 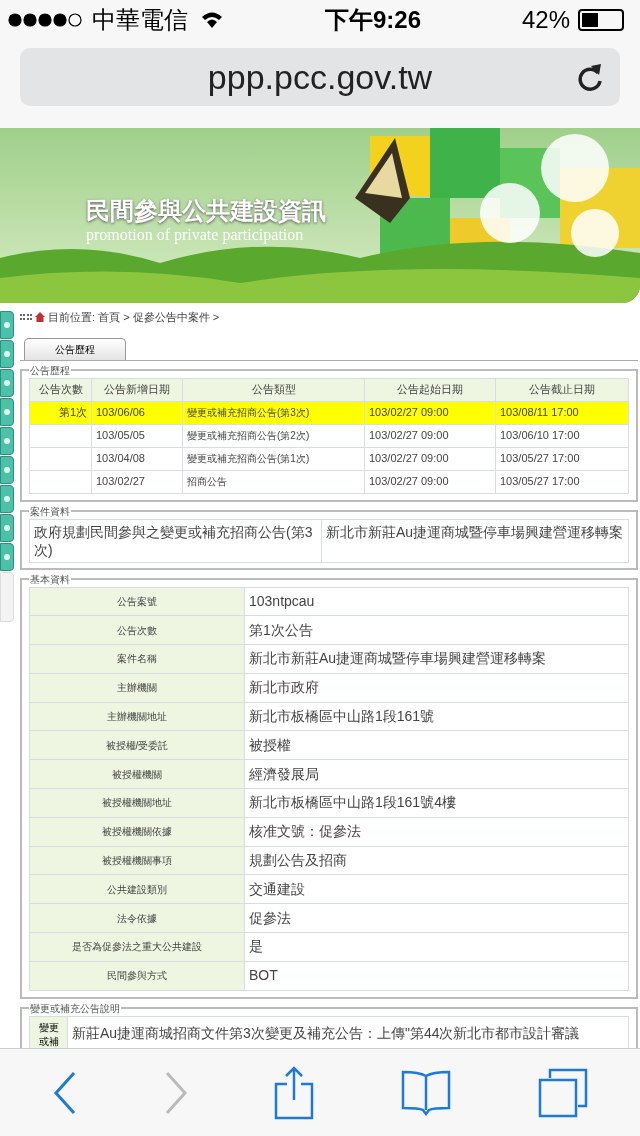 What do you see at coordinates (430, 389) in the screenshot?
I see `column-header: 公告起始日期` at bounding box center [430, 389].